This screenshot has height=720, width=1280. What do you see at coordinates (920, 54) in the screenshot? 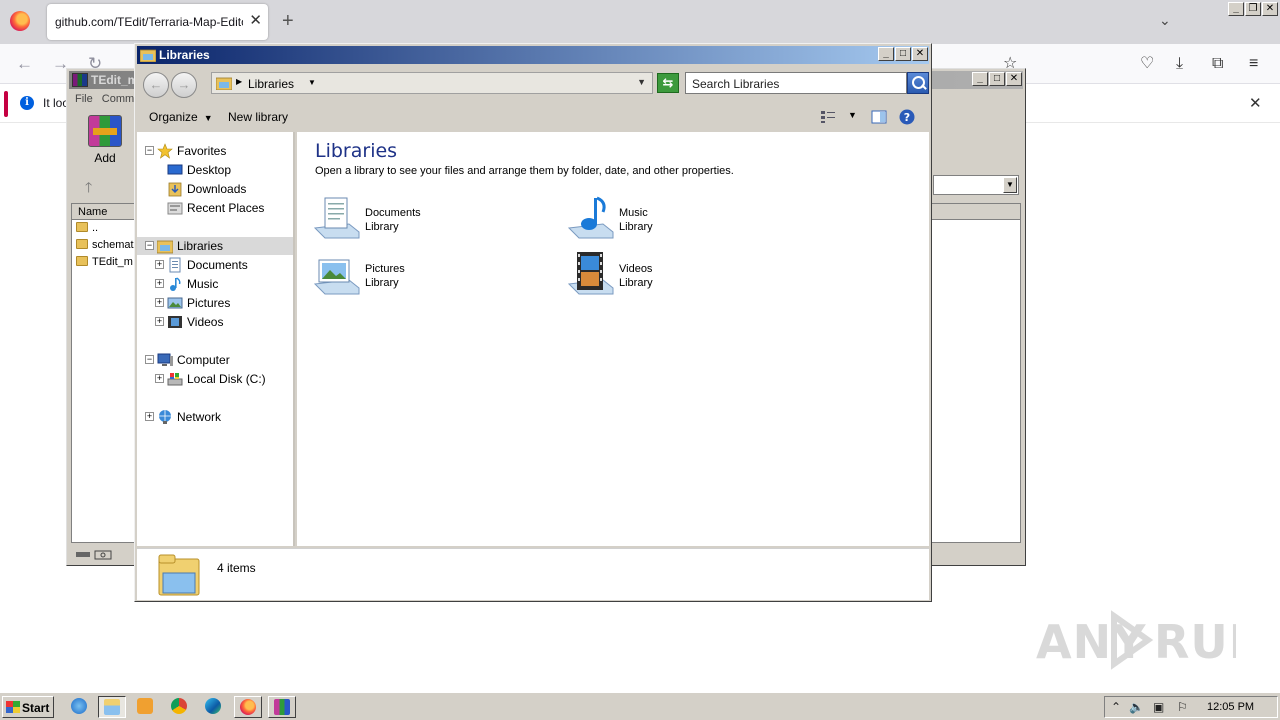
I see `libraries-close-button: ✕` at bounding box center [920, 54].